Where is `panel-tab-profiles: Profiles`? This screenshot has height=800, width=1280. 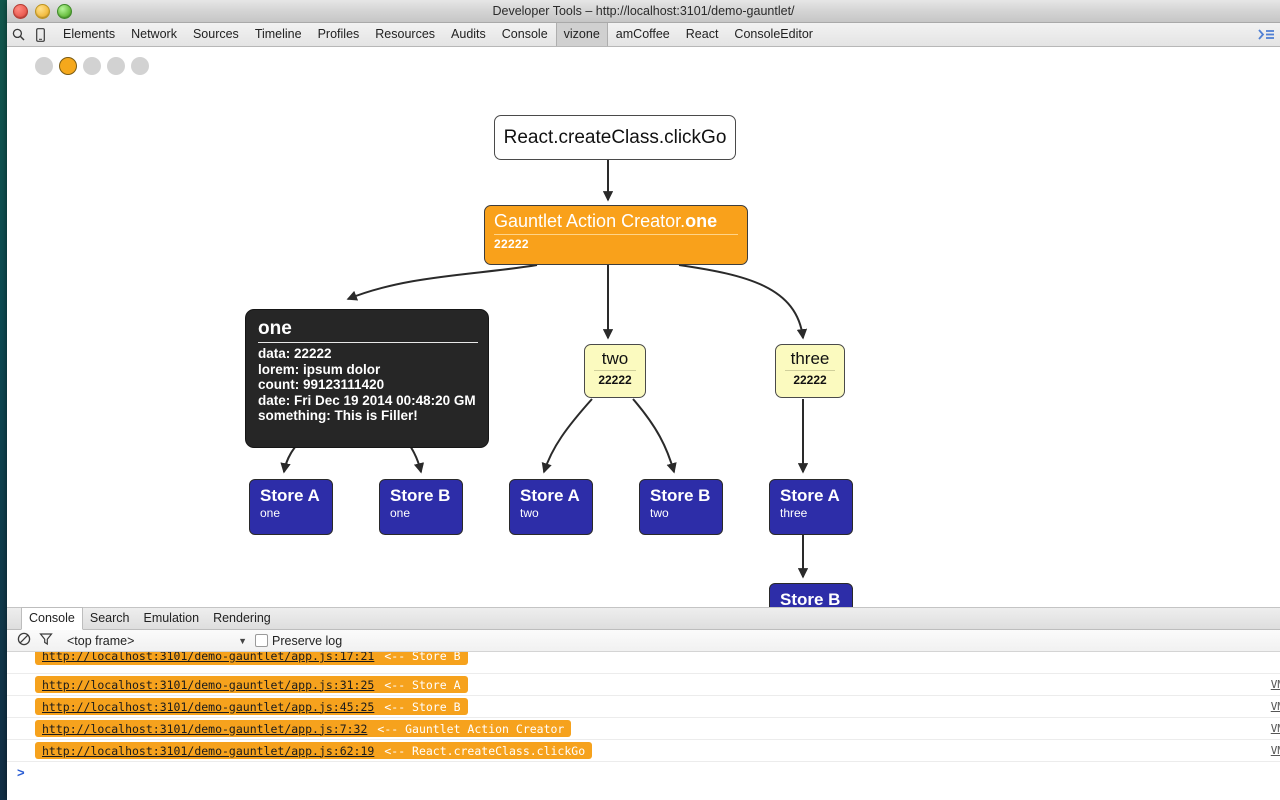 panel-tab-profiles: Profiles is located at coordinates (339, 34).